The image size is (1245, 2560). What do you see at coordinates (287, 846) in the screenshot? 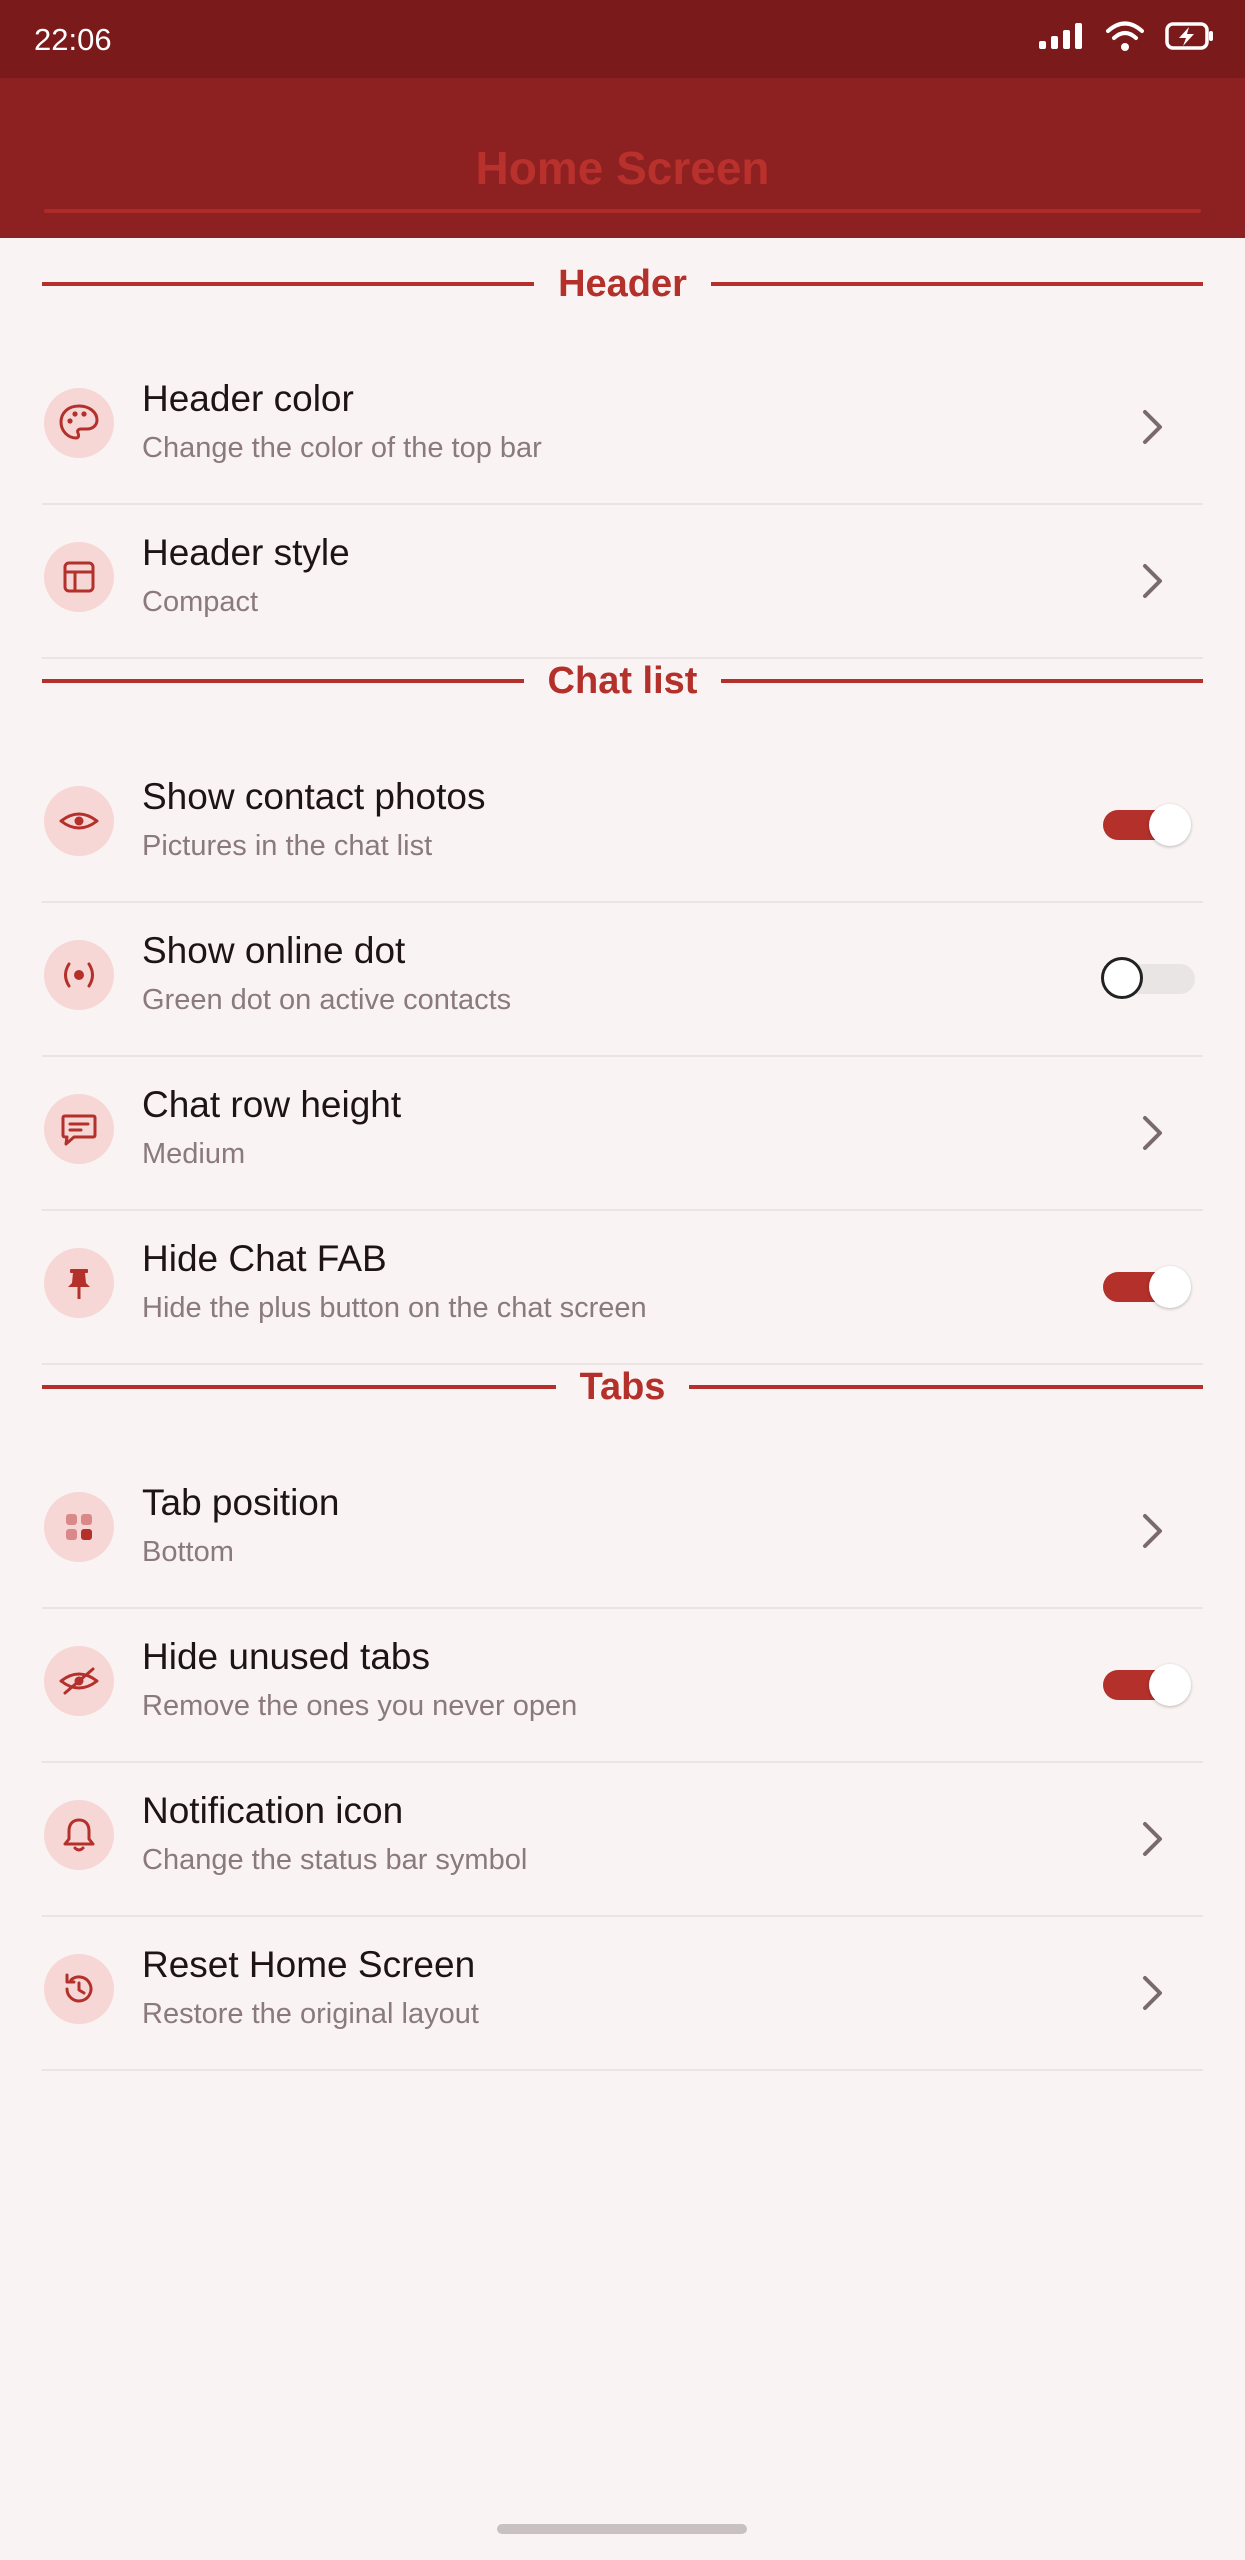
I see `setting-subtitle: Pictures in the chat list` at bounding box center [287, 846].